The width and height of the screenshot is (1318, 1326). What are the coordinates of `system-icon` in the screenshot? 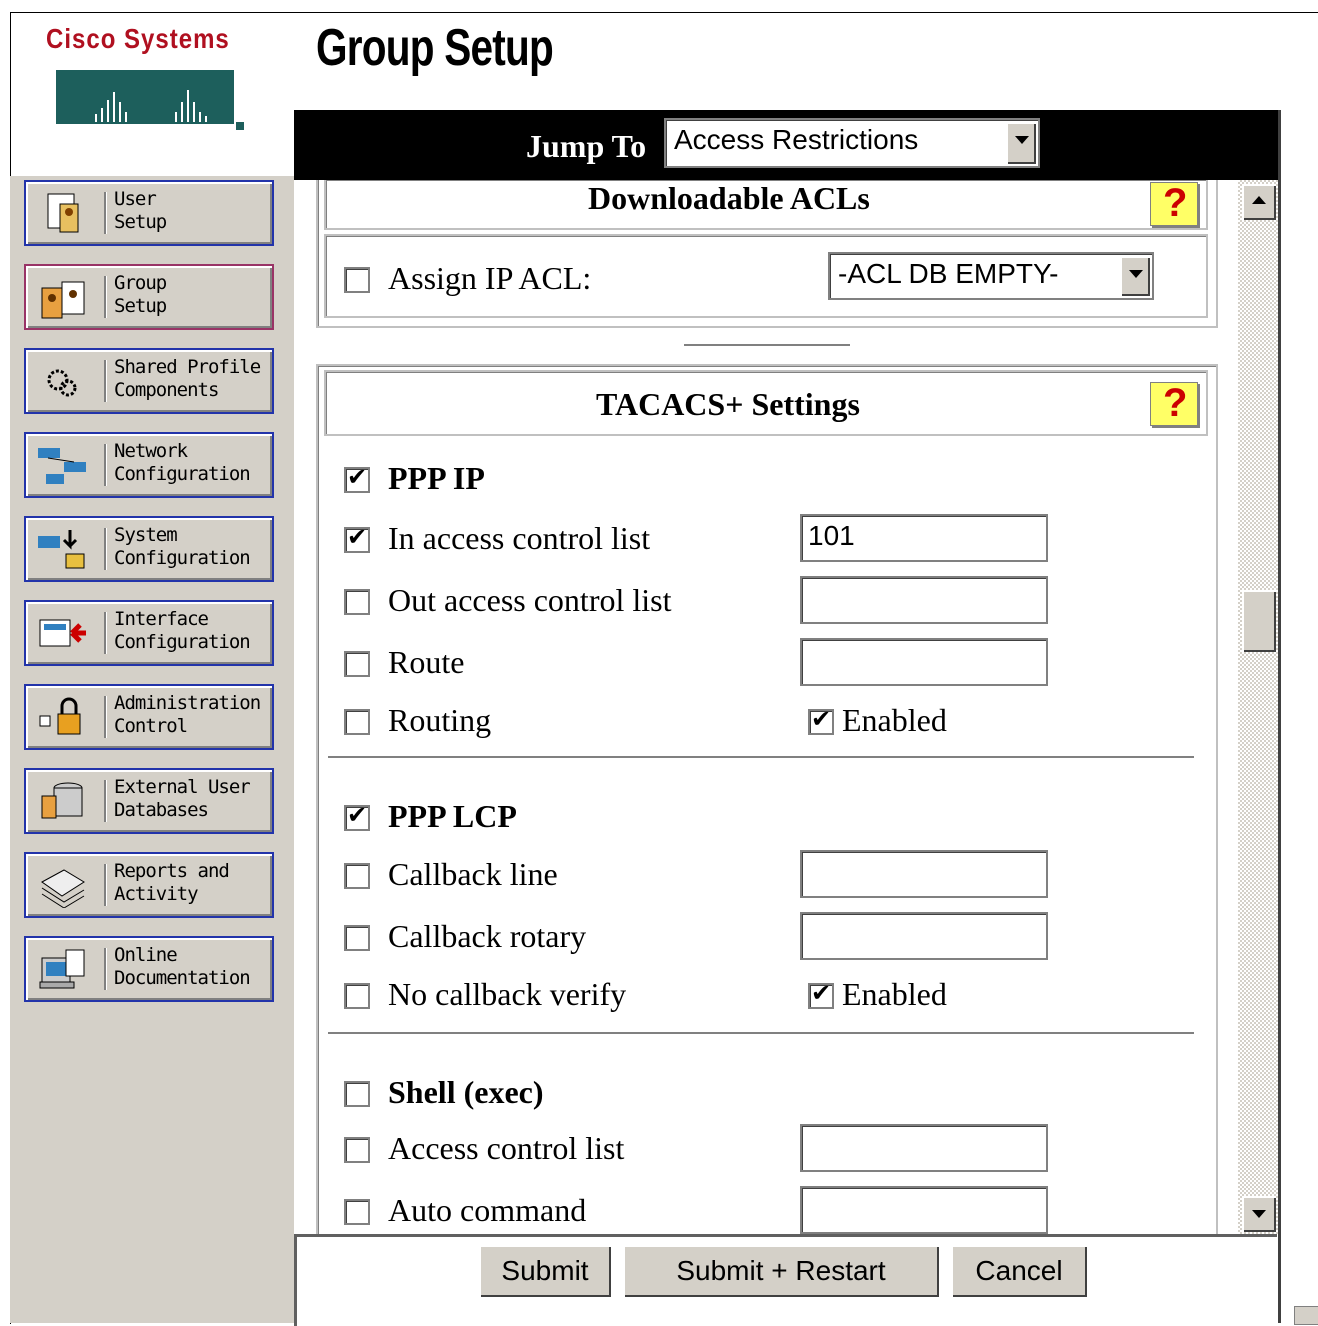 It's located at (61, 549).